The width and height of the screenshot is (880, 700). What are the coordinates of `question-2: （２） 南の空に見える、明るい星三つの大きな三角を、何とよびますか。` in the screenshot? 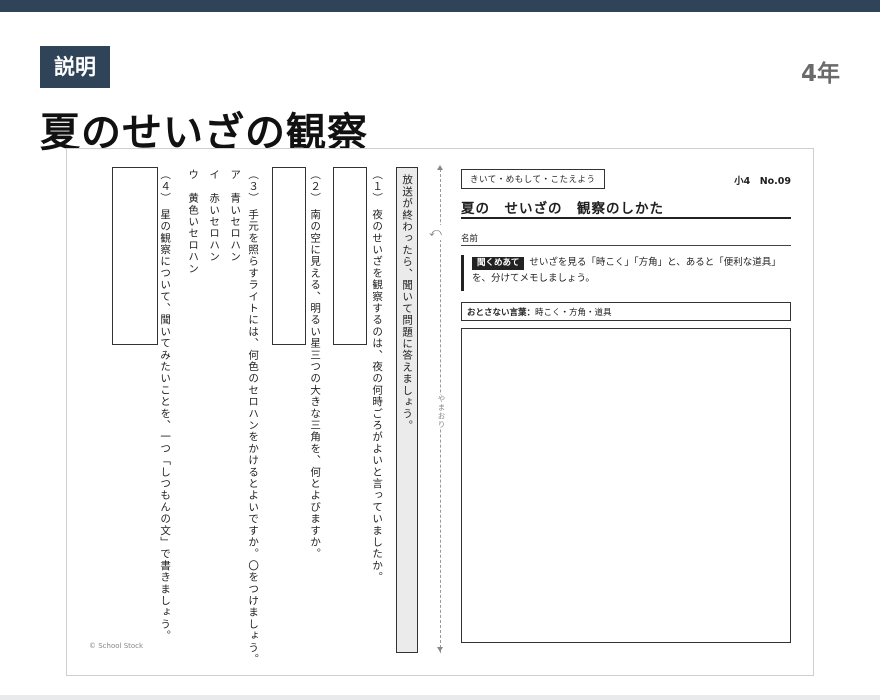 It's located at (315, 364).